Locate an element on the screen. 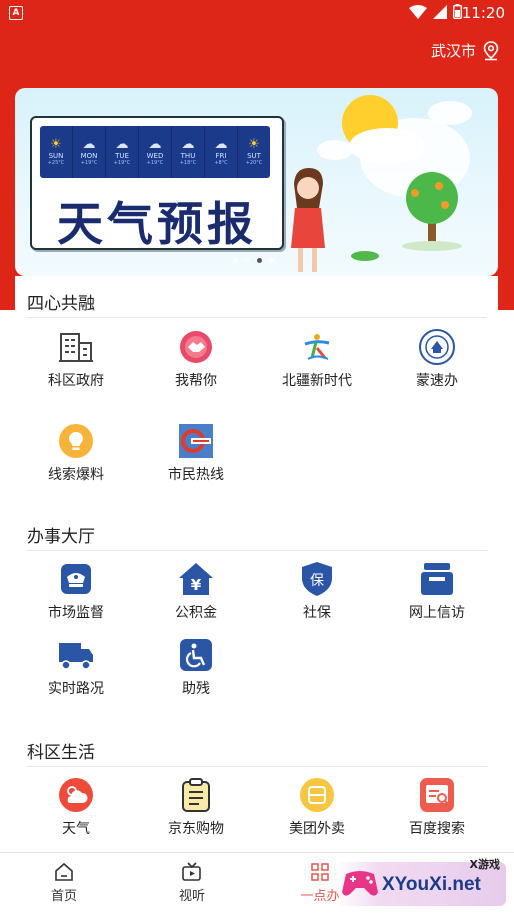  forecast-day-label: FRI is located at coordinates (221, 156).